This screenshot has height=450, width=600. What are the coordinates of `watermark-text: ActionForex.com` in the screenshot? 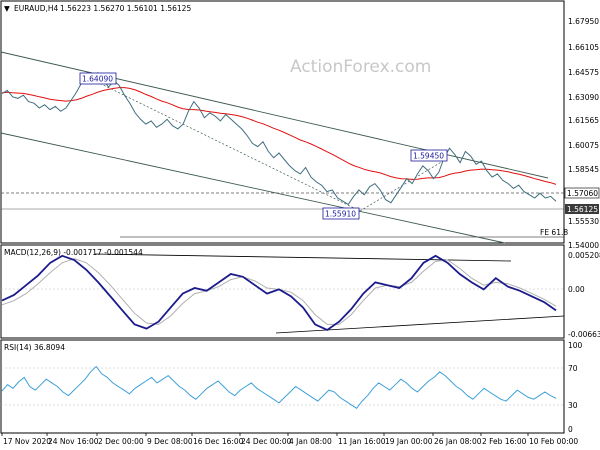 It's located at (360, 67).